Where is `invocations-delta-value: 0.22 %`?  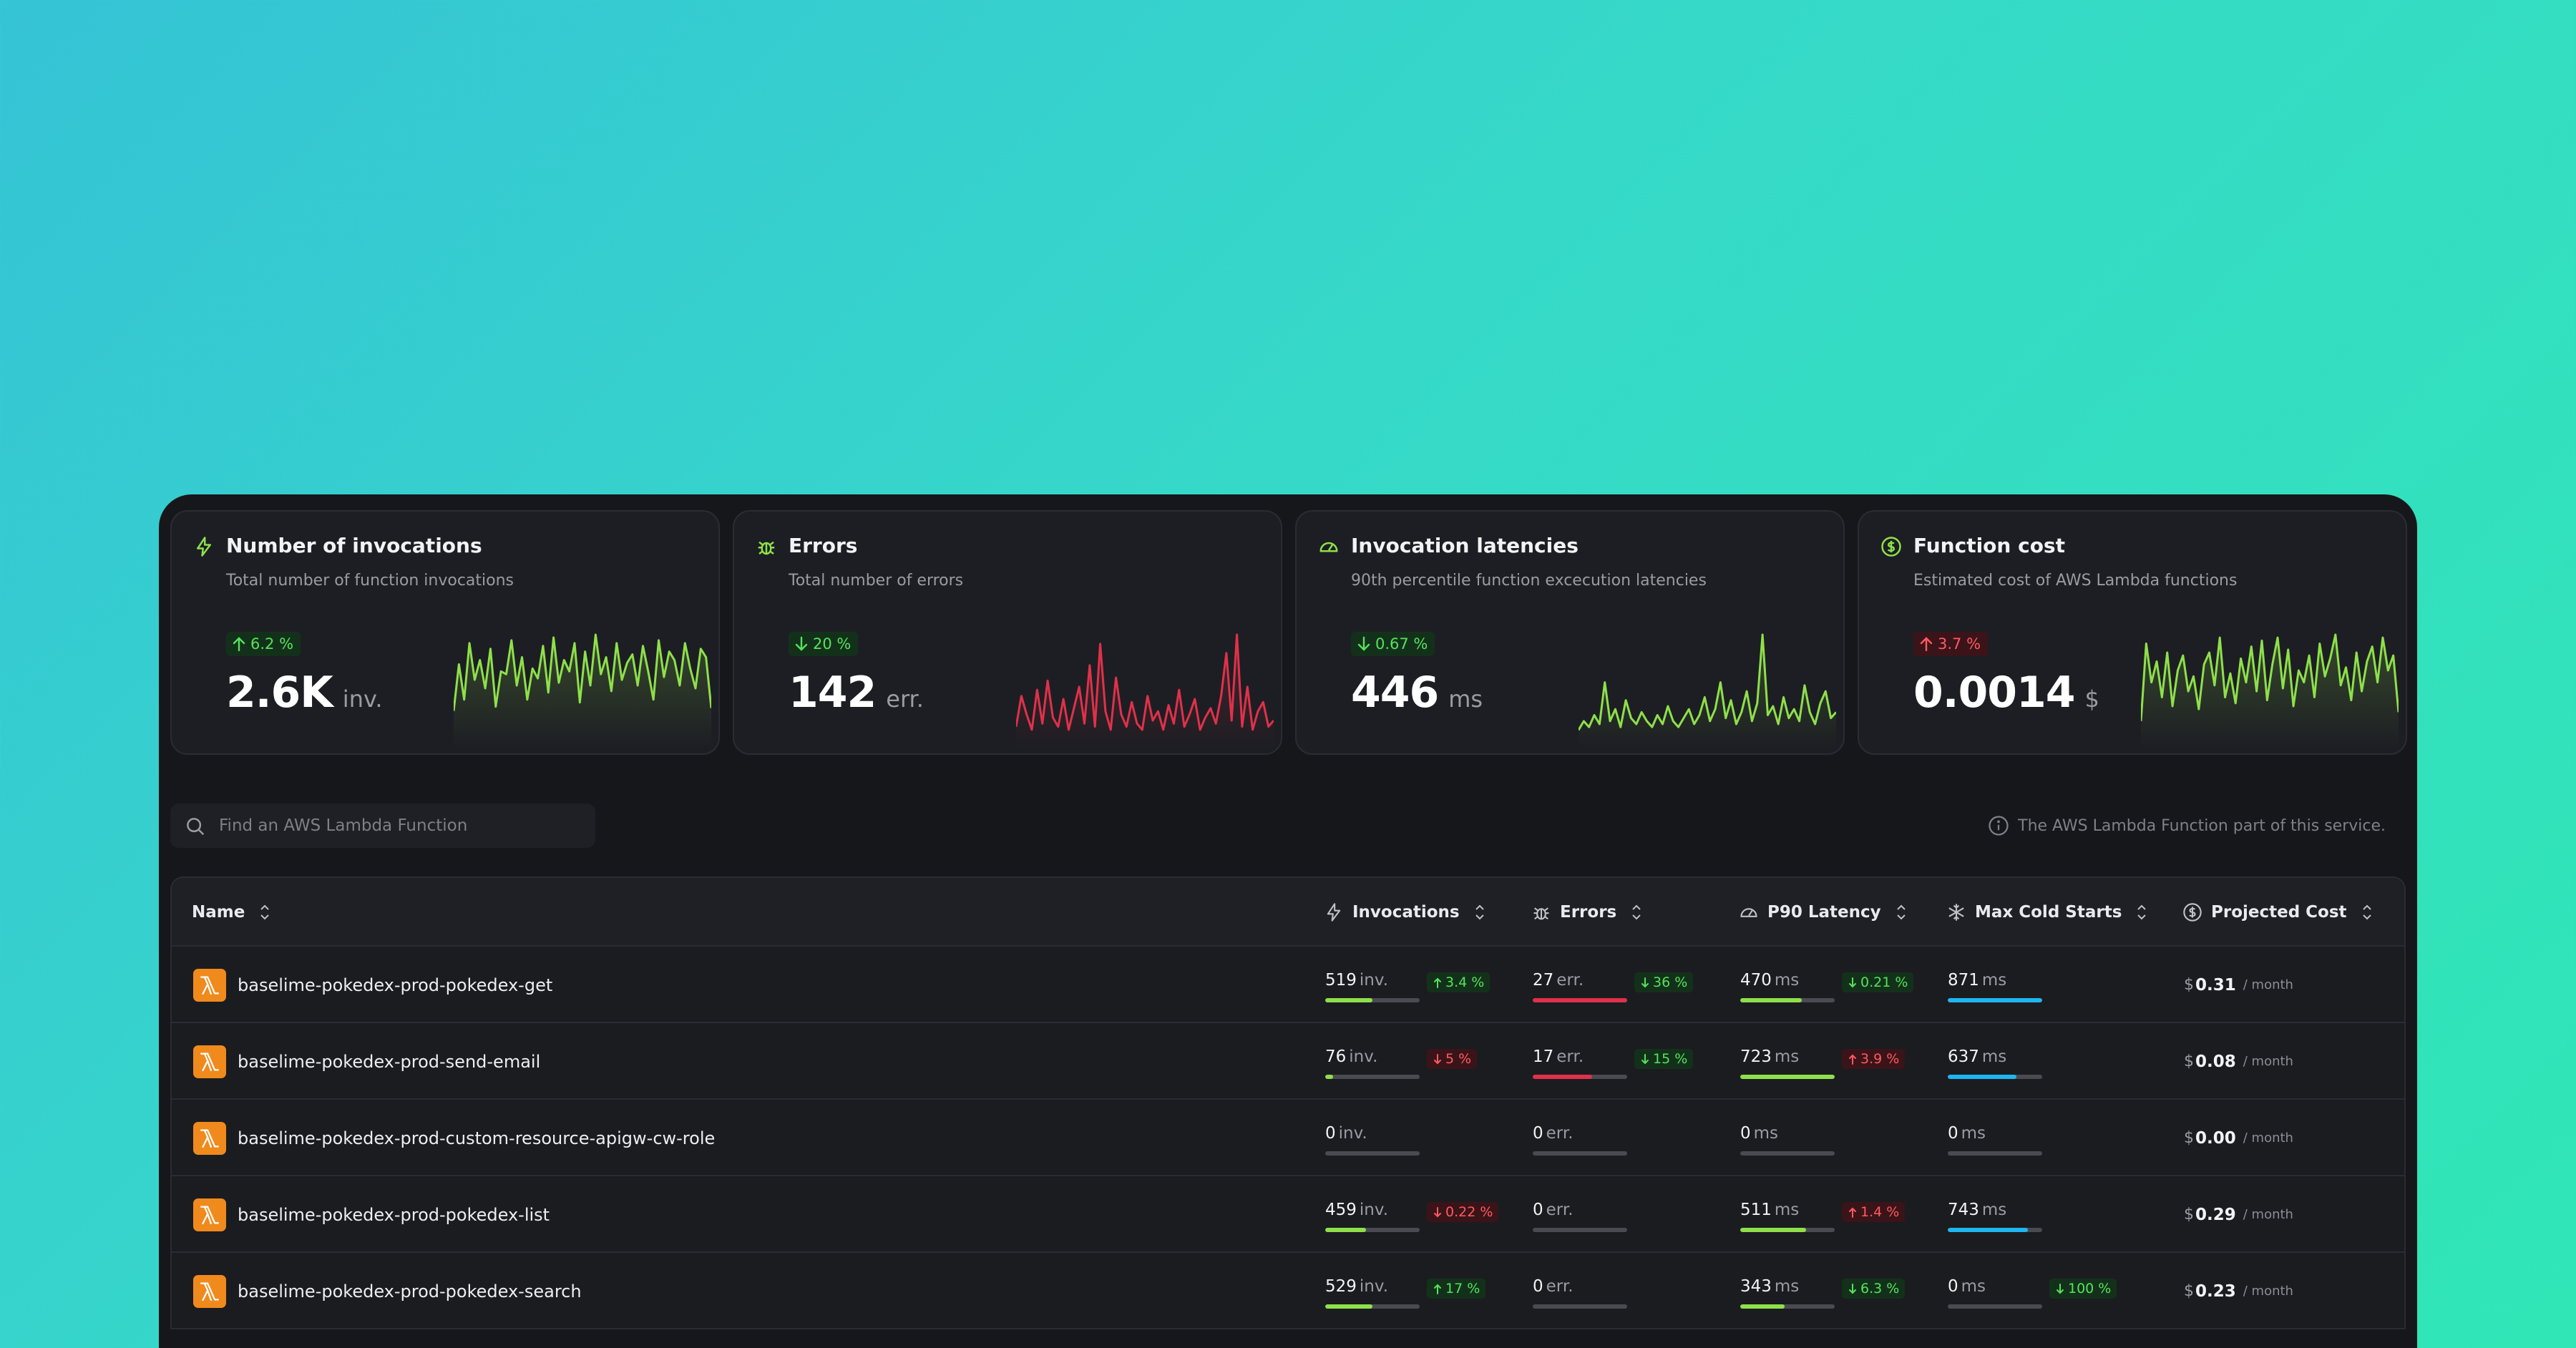
invocations-delta-value: 0.22 % is located at coordinates (1469, 1212).